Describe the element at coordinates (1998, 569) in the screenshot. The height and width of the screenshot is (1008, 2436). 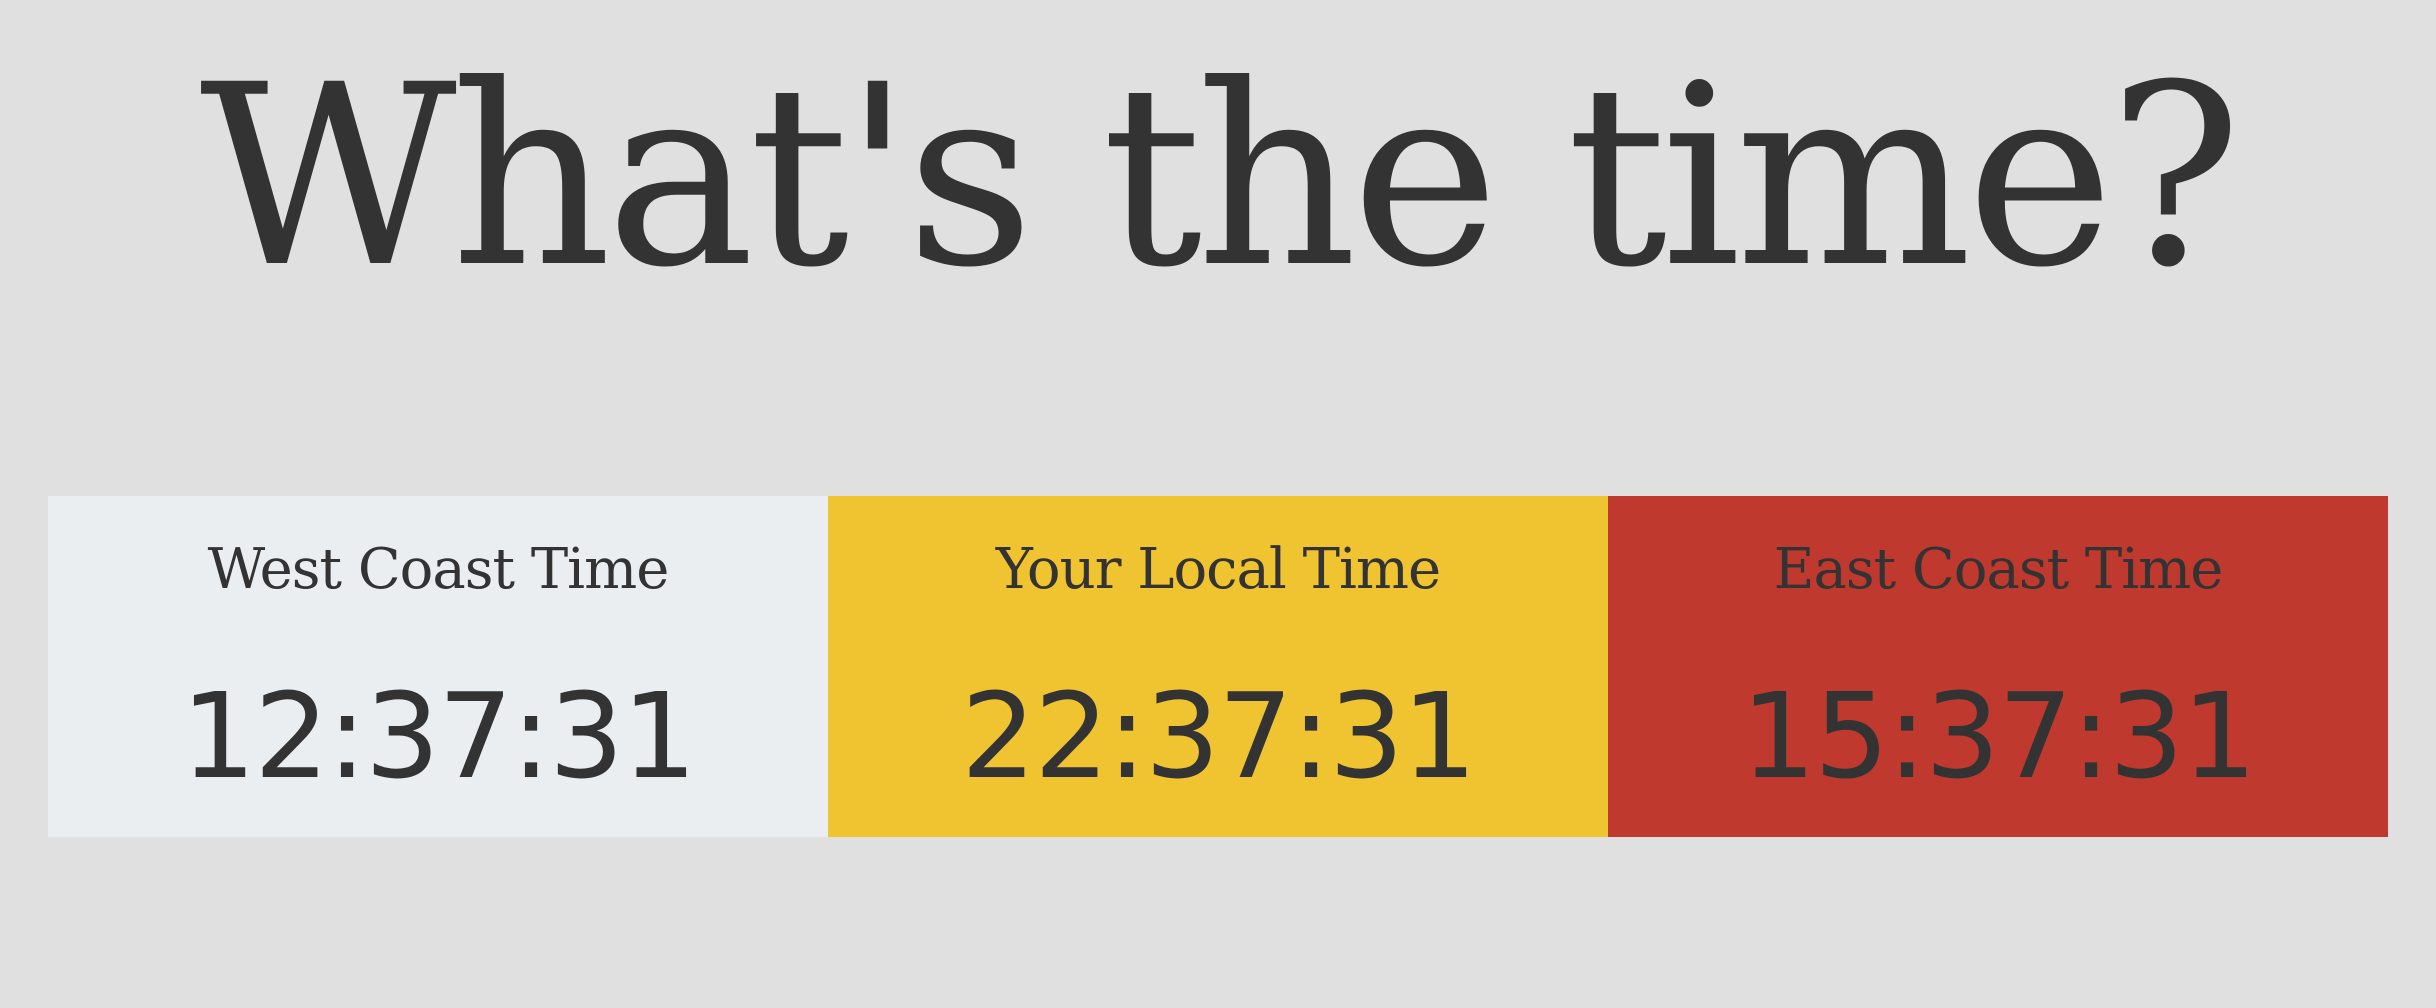
I see `clock-label-east-coast: East Coast Time` at that location.